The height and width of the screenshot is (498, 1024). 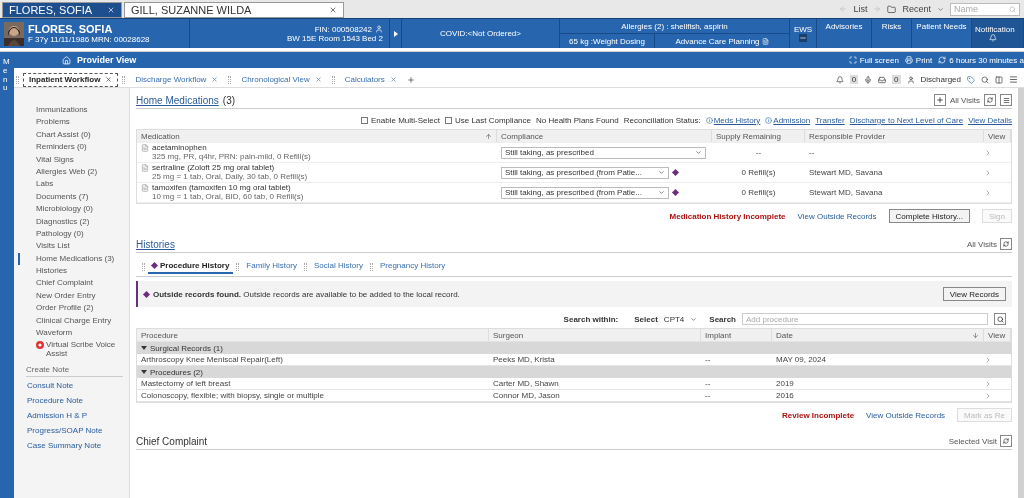 What do you see at coordinates (412, 266) in the screenshot?
I see `history-tab: Pregnancy History` at bounding box center [412, 266].